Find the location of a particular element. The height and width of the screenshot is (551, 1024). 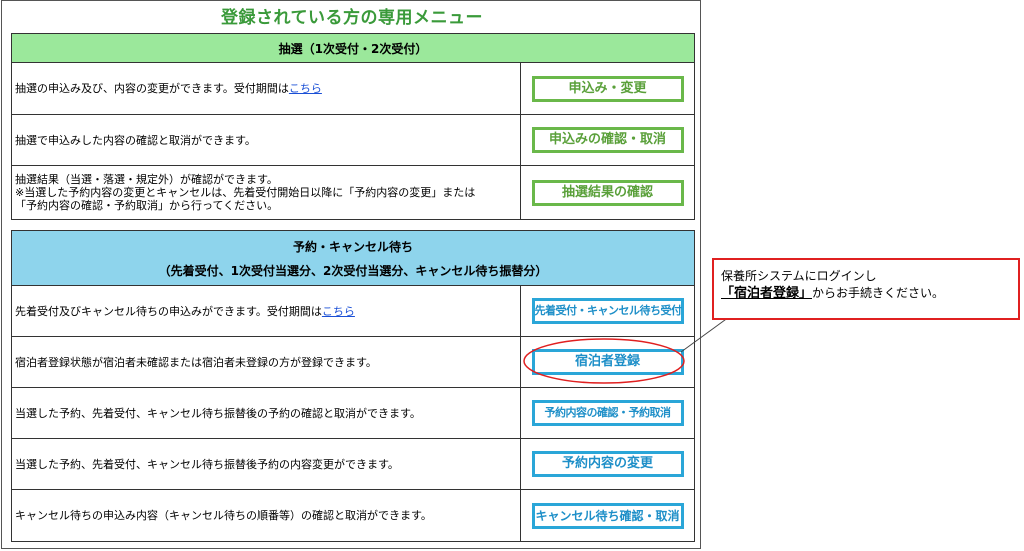

callout-highlight: 「宿泊者登録」 is located at coordinates (767, 293).